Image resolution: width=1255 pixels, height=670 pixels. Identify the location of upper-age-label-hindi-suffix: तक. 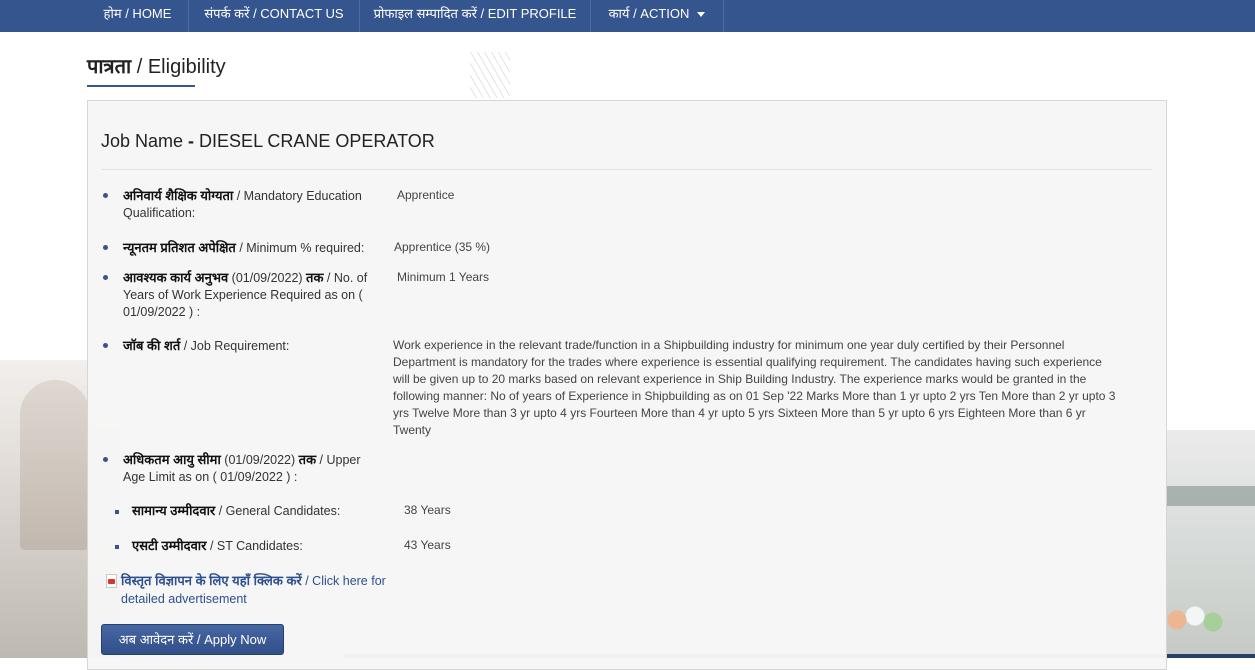
(307, 459).